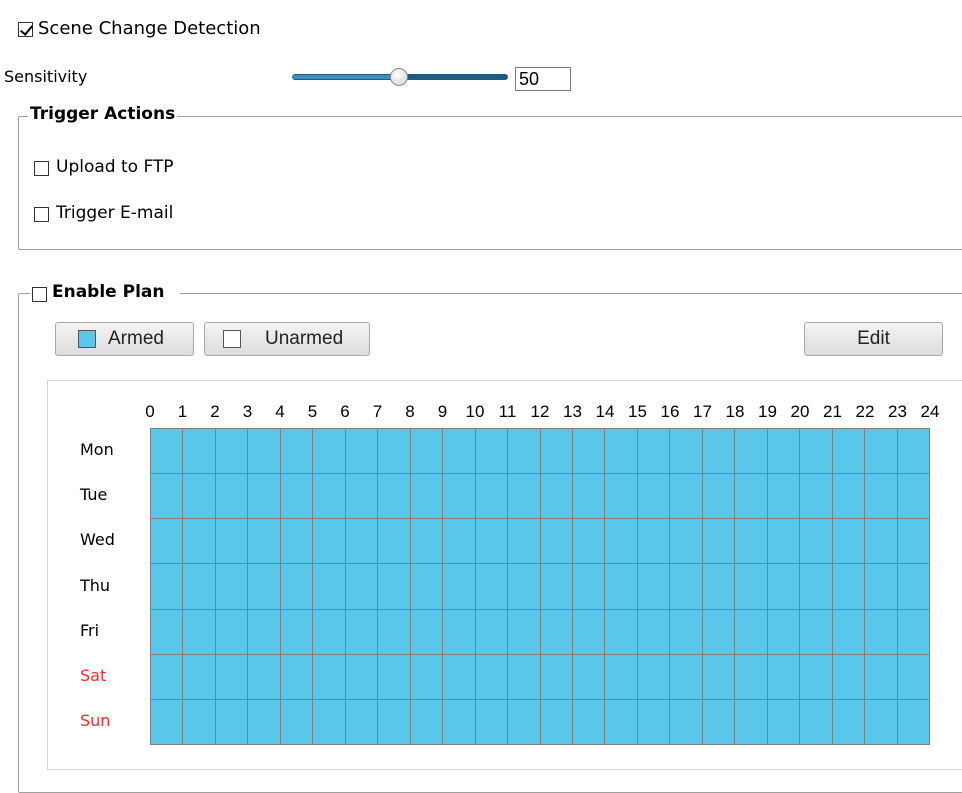 The height and width of the screenshot is (793, 962). I want to click on upload-ftp-checkbox, so click(41, 168).